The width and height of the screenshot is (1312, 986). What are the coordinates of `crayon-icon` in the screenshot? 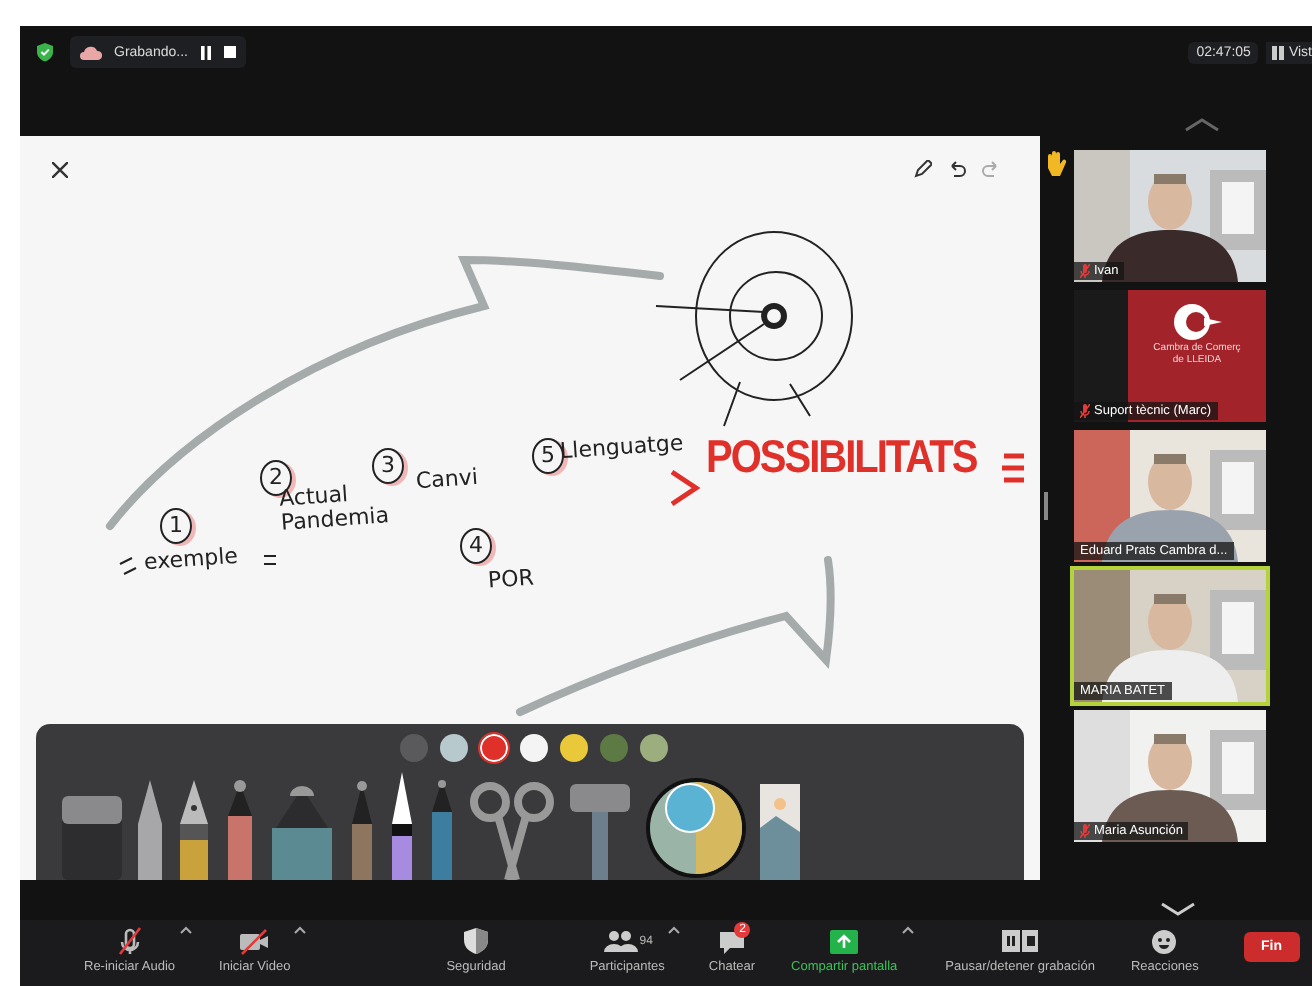 It's located at (240, 830).